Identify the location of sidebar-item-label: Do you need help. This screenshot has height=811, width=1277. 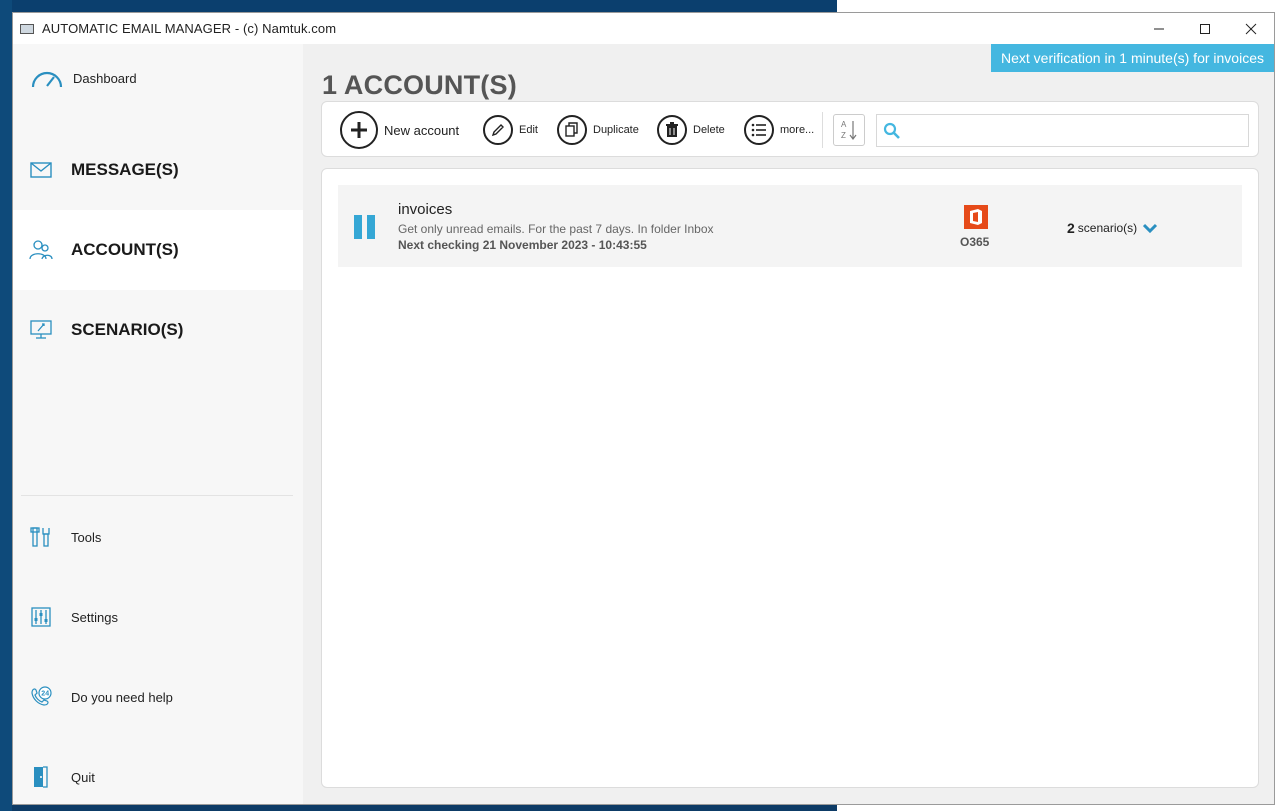
(122, 697).